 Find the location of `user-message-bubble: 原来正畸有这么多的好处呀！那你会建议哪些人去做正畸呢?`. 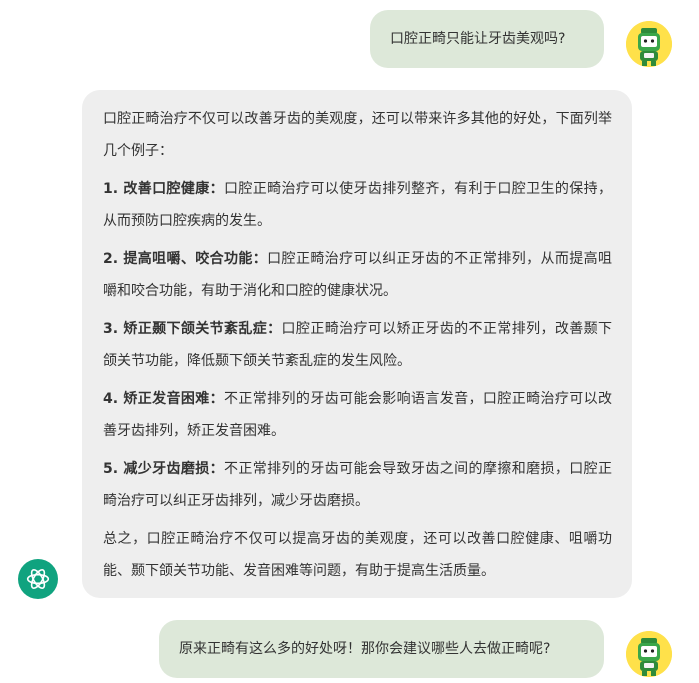

user-message-bubble: 原来正畸有这么多的好处呀！那你会建议哪些人去做正畸呢? is located at coordinates (381, 649).